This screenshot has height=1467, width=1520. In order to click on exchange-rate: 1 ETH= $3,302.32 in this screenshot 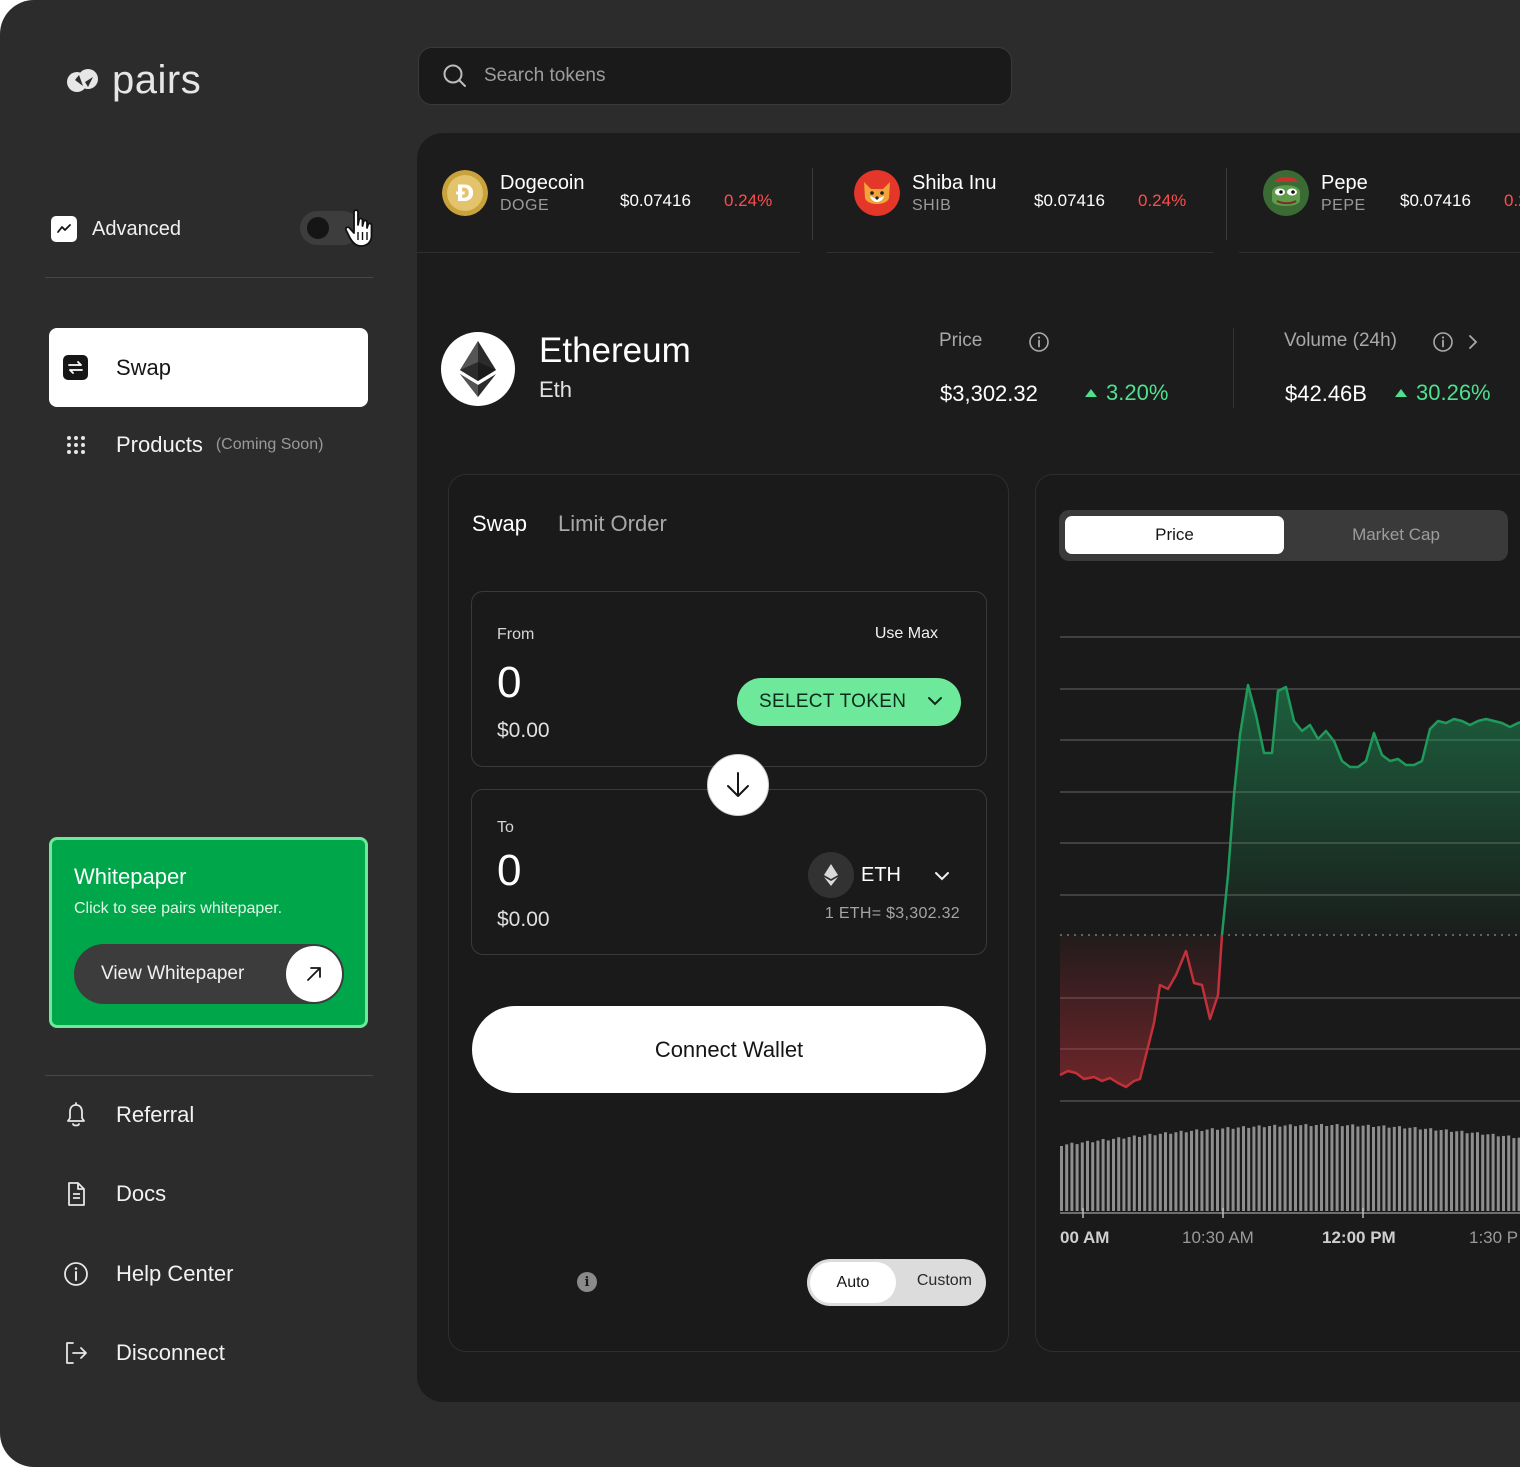, I will do `click(892, 913)`.